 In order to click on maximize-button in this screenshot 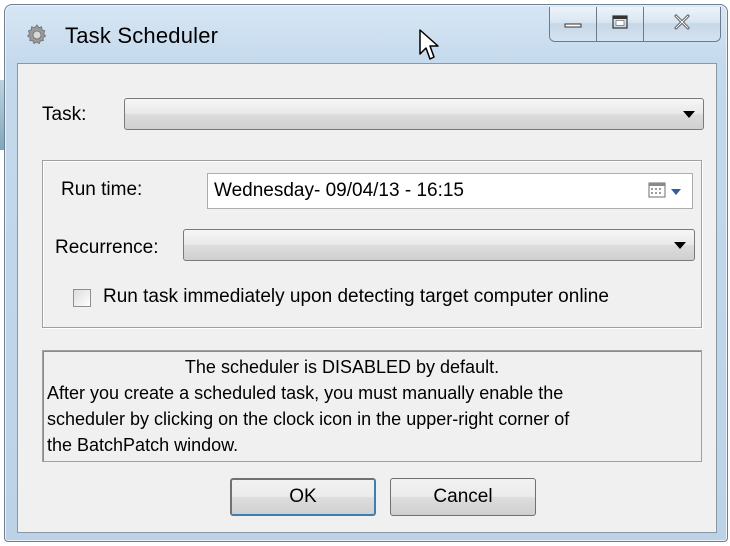, I will do `click(619, 24)`.